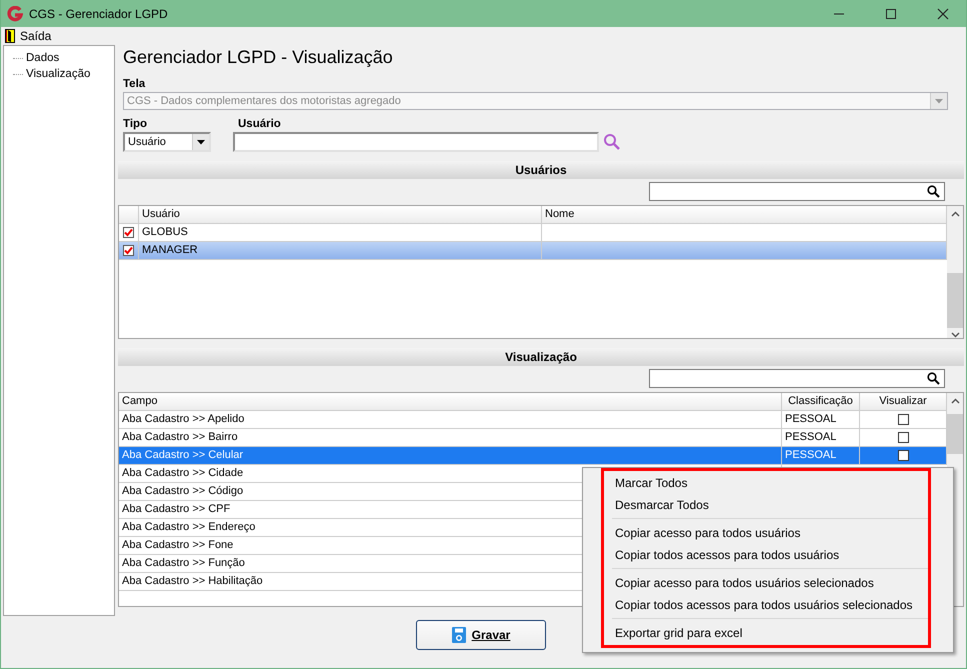  I want to click on column-header: Usuário, so click(340, 214).